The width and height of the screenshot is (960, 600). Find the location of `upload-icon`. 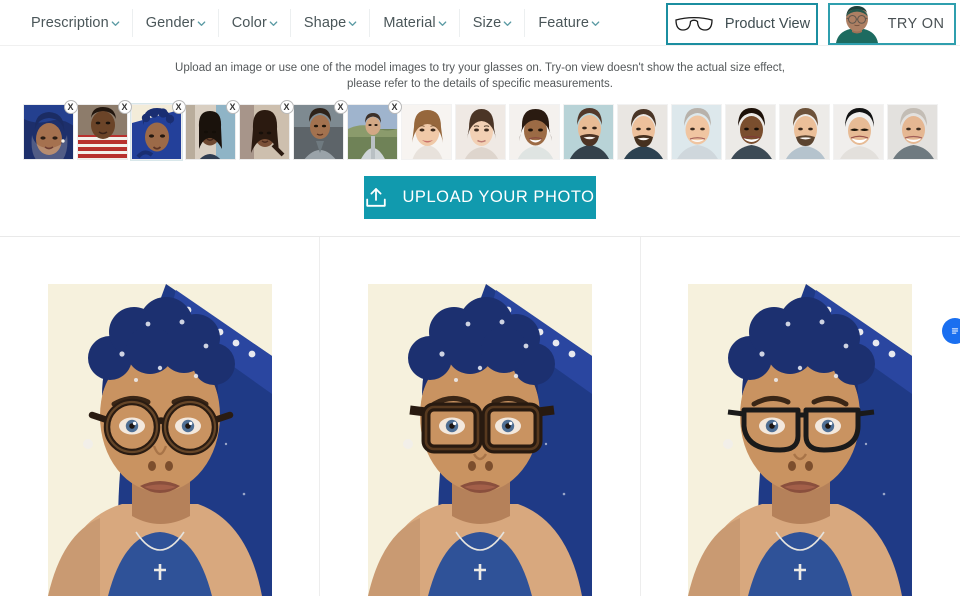

upload-icon is located at coordinates (376, 197).